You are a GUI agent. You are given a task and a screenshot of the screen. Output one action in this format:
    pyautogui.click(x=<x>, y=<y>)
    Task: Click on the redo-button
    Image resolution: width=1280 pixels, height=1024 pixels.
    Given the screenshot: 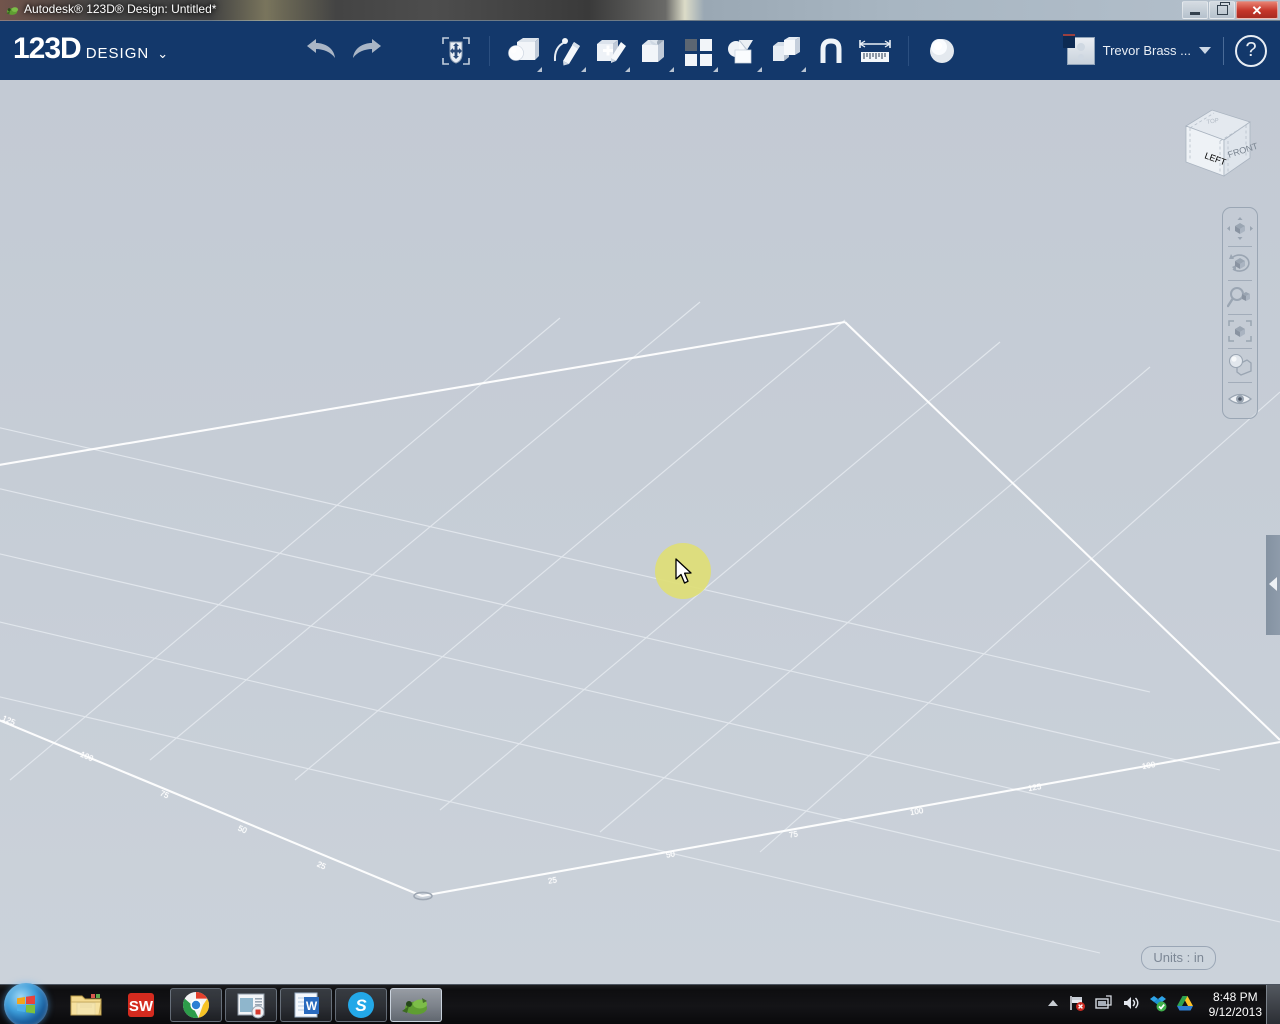 What is the action you would take?
    pyautogui.click(x=366, y=51)
    